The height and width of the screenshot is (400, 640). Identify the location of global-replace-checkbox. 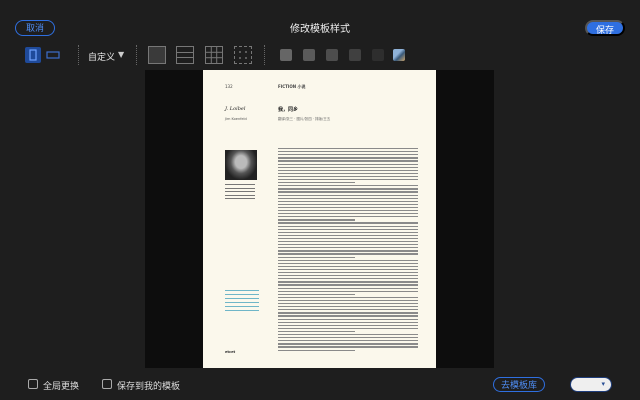
(33, 384).